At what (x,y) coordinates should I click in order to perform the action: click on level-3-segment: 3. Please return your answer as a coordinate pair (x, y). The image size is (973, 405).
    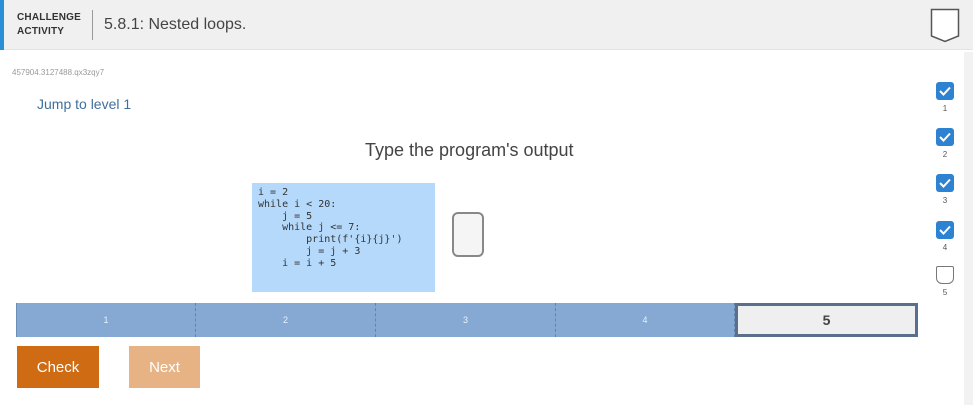
    Looking at the image, I should click on (466, 320).